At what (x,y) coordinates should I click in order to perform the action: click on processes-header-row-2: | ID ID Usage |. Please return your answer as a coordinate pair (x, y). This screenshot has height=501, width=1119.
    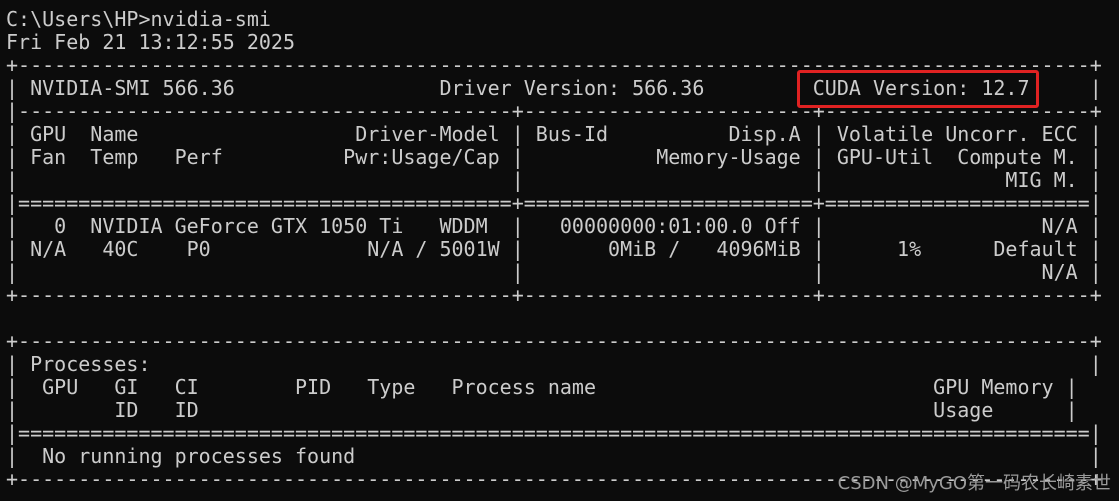
    Looking at the image, I should click on (542, 410).